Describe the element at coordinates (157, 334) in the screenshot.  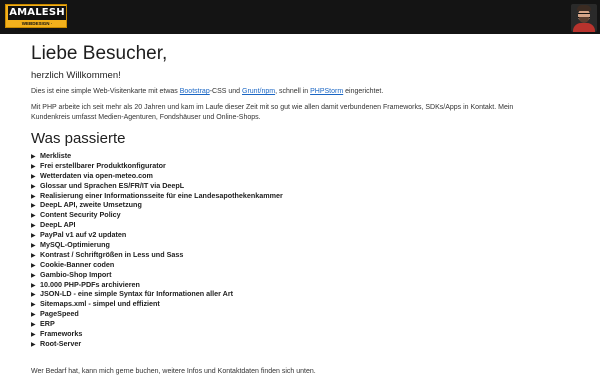
I see `list-item: ▶ Frameworks` at that location.